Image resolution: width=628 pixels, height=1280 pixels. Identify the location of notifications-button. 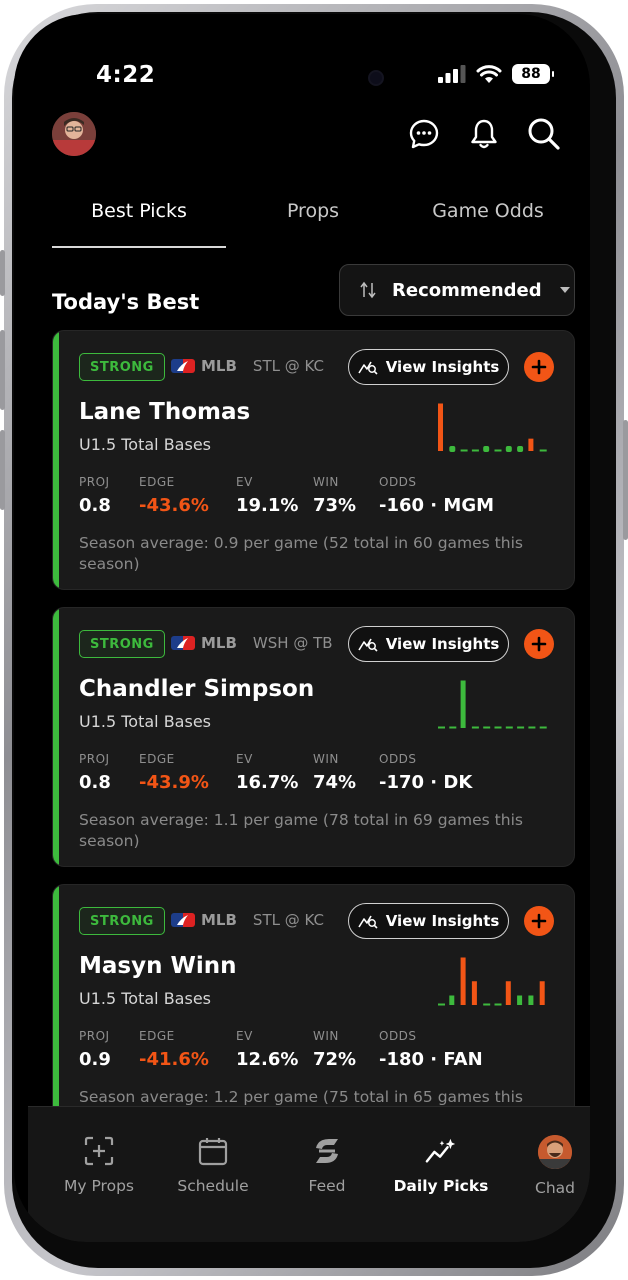
(484, 134).